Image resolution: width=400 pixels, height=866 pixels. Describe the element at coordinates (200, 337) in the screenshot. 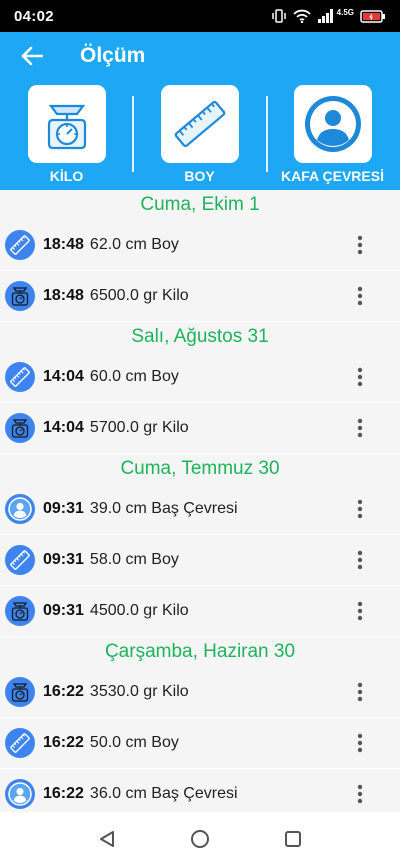

I see `date-header: Salı, Ağustos 31` at that location.